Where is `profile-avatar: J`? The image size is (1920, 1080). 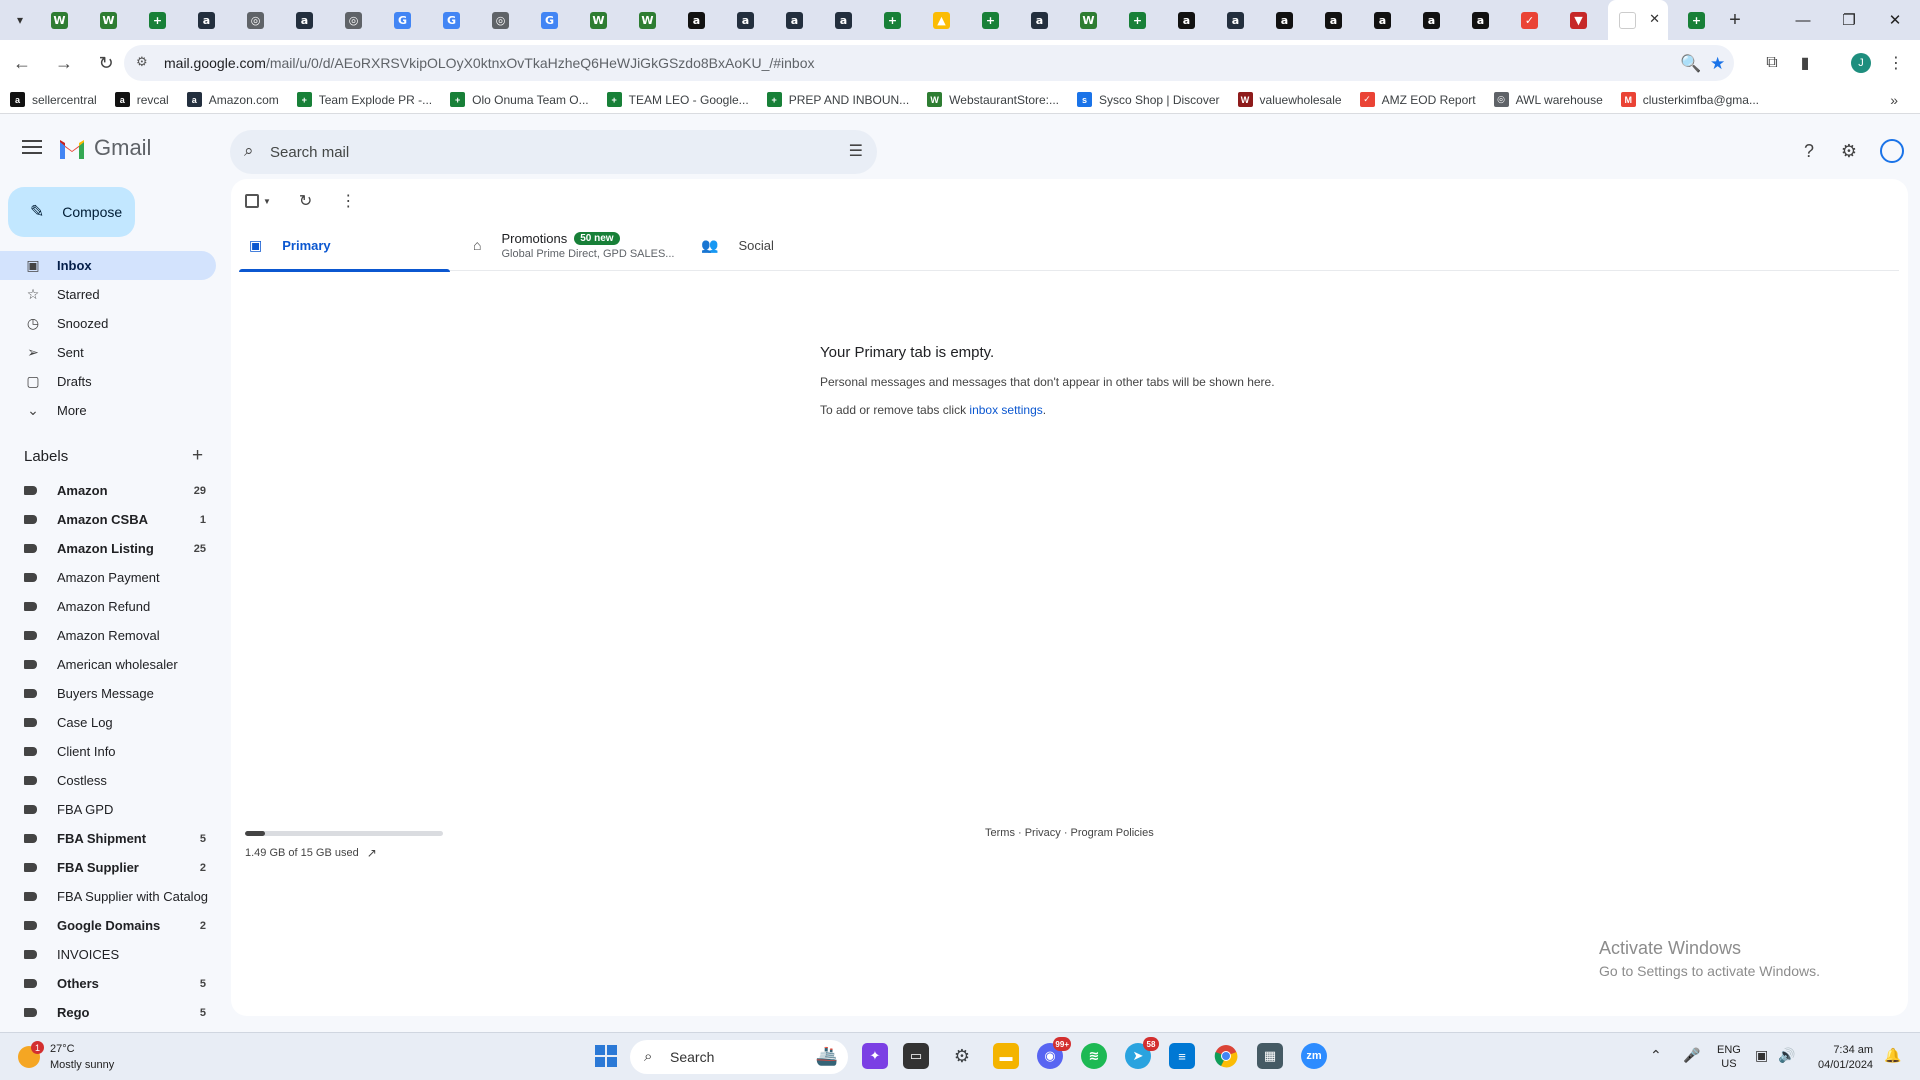
profile-avatar: J is located at coordinates (1861, 63).